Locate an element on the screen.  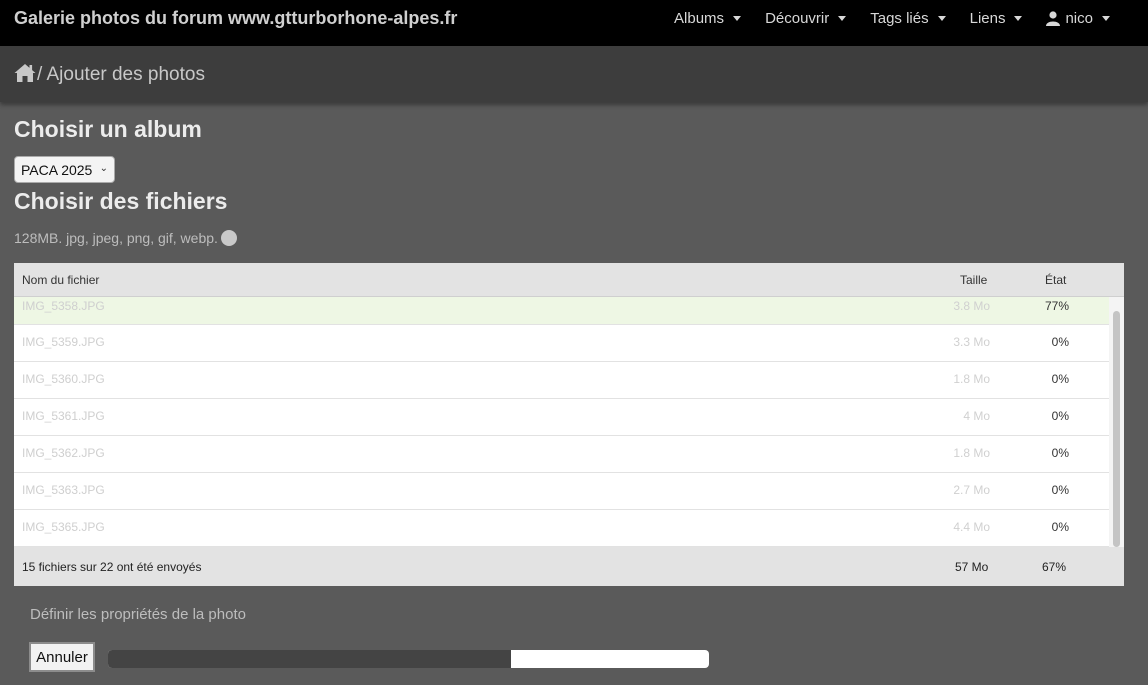
file-size: 4 Mo is located at coordinates (976, 416).